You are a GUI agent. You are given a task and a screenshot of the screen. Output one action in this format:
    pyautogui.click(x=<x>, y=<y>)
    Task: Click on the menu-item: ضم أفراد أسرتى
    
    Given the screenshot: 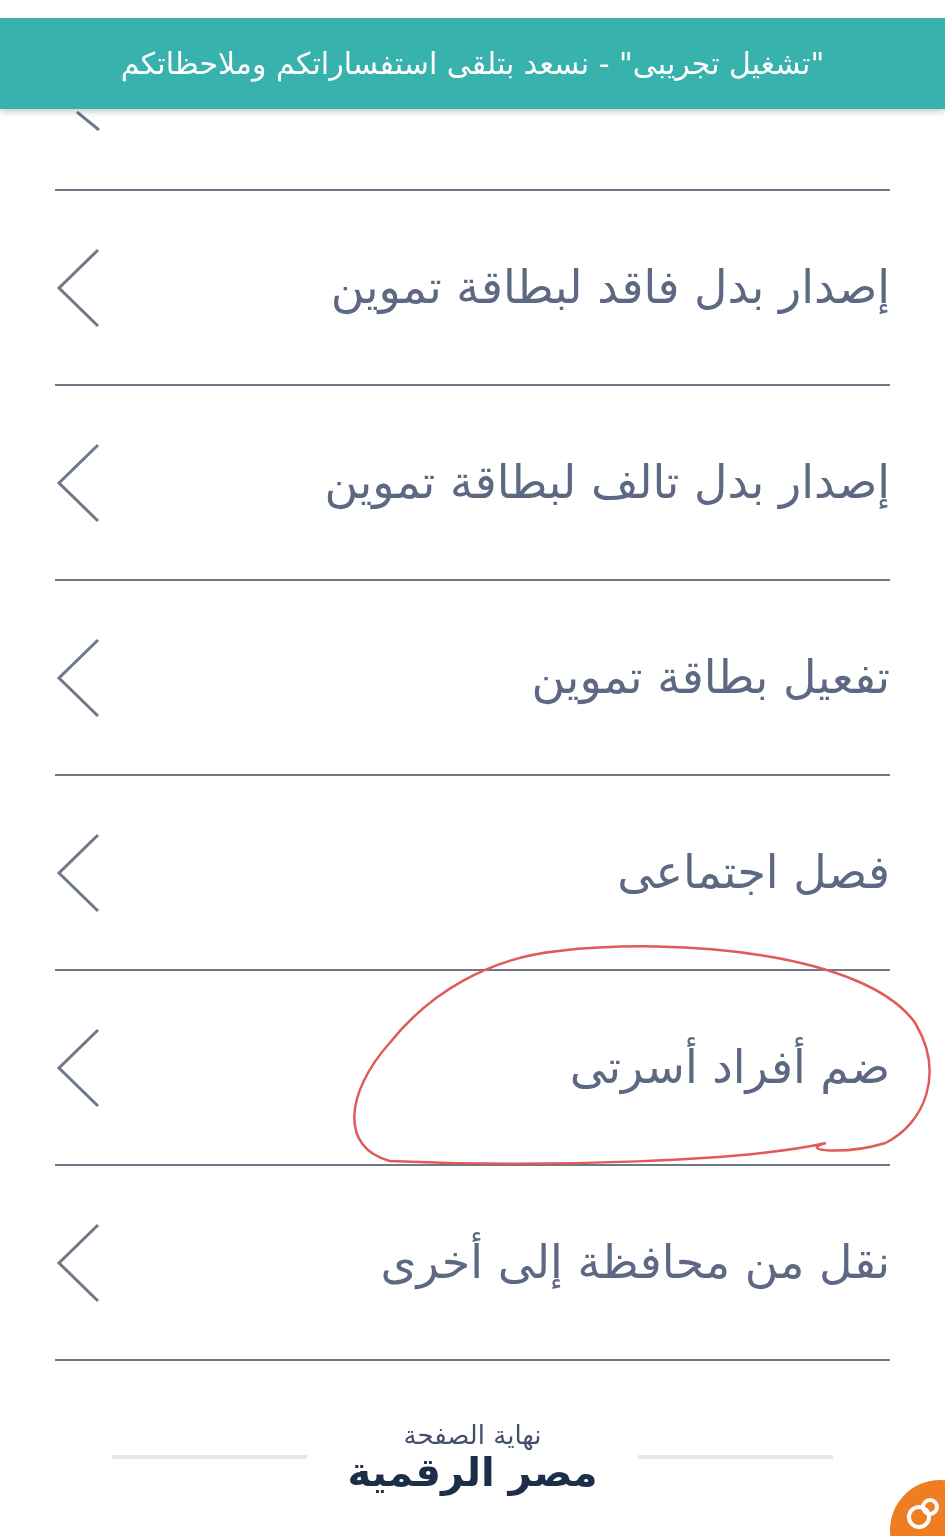 What is the action you would take?
    pyautogui.click(x=472, y=1068)
    